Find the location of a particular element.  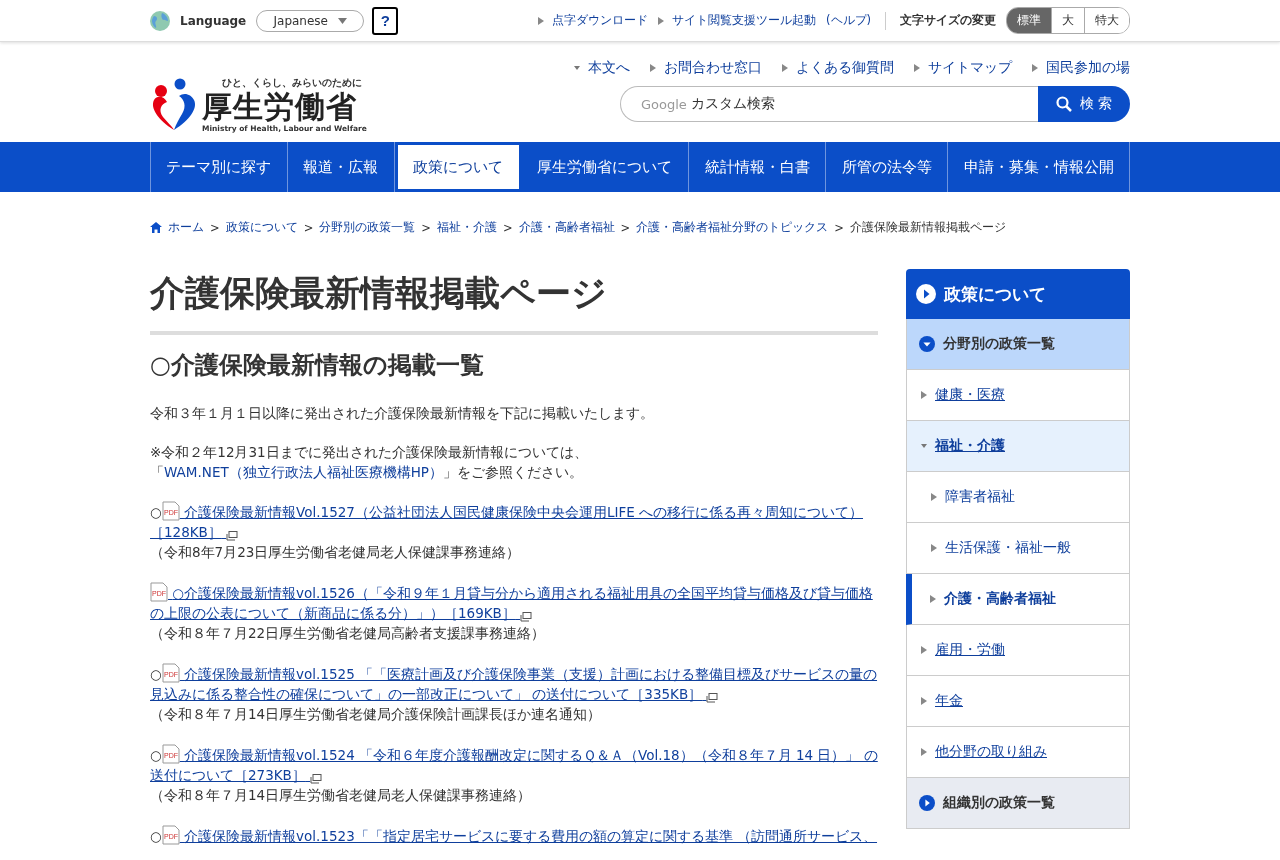

nav-tab: 厚生労働省について is located at coordinates (605, 167).